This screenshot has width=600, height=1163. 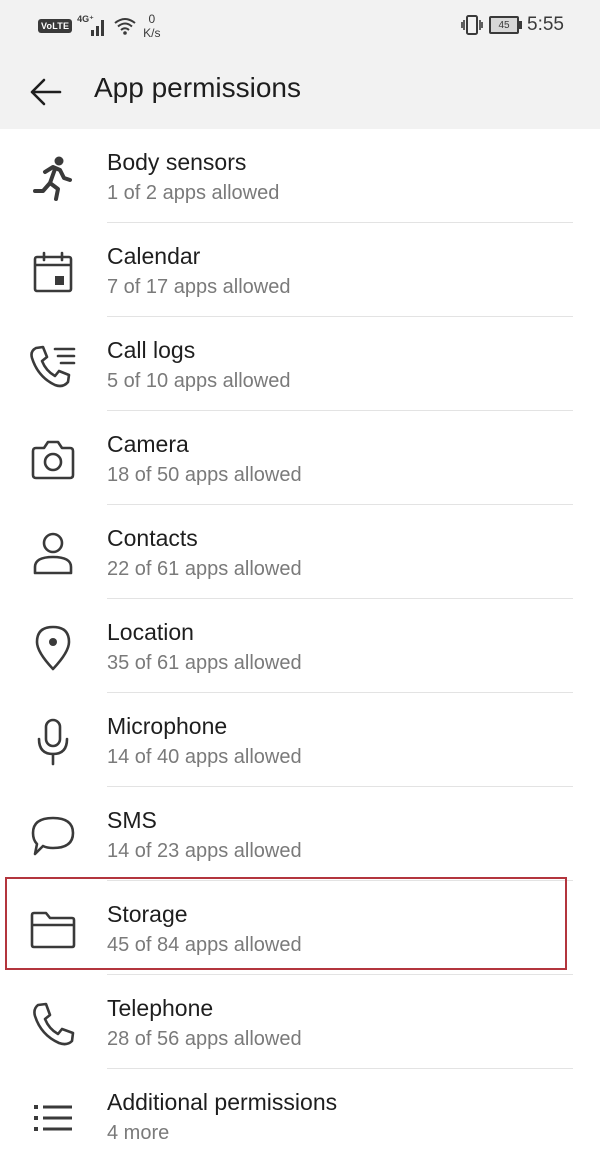 What do you see at coordinates (53, 836) in the screenshot?
I see `sms-icon` at bounding box center [53, 836].